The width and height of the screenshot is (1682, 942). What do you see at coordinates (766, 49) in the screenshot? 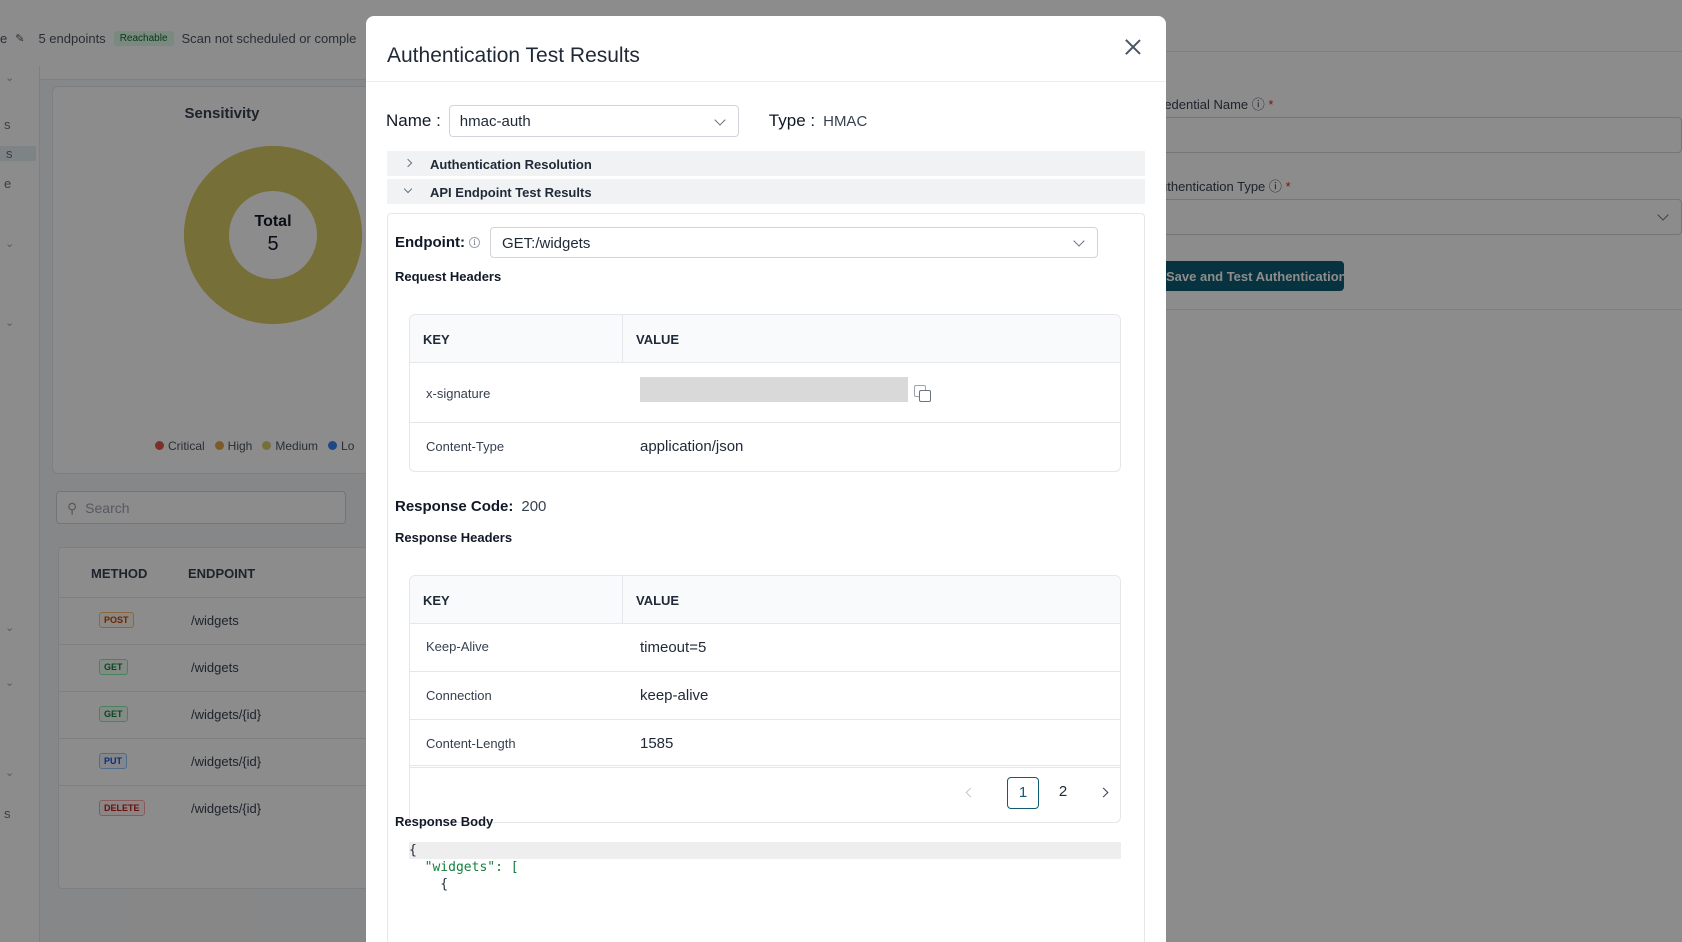
I see `modal-header: Authentication Test Results` at bounding box center [766, 49].